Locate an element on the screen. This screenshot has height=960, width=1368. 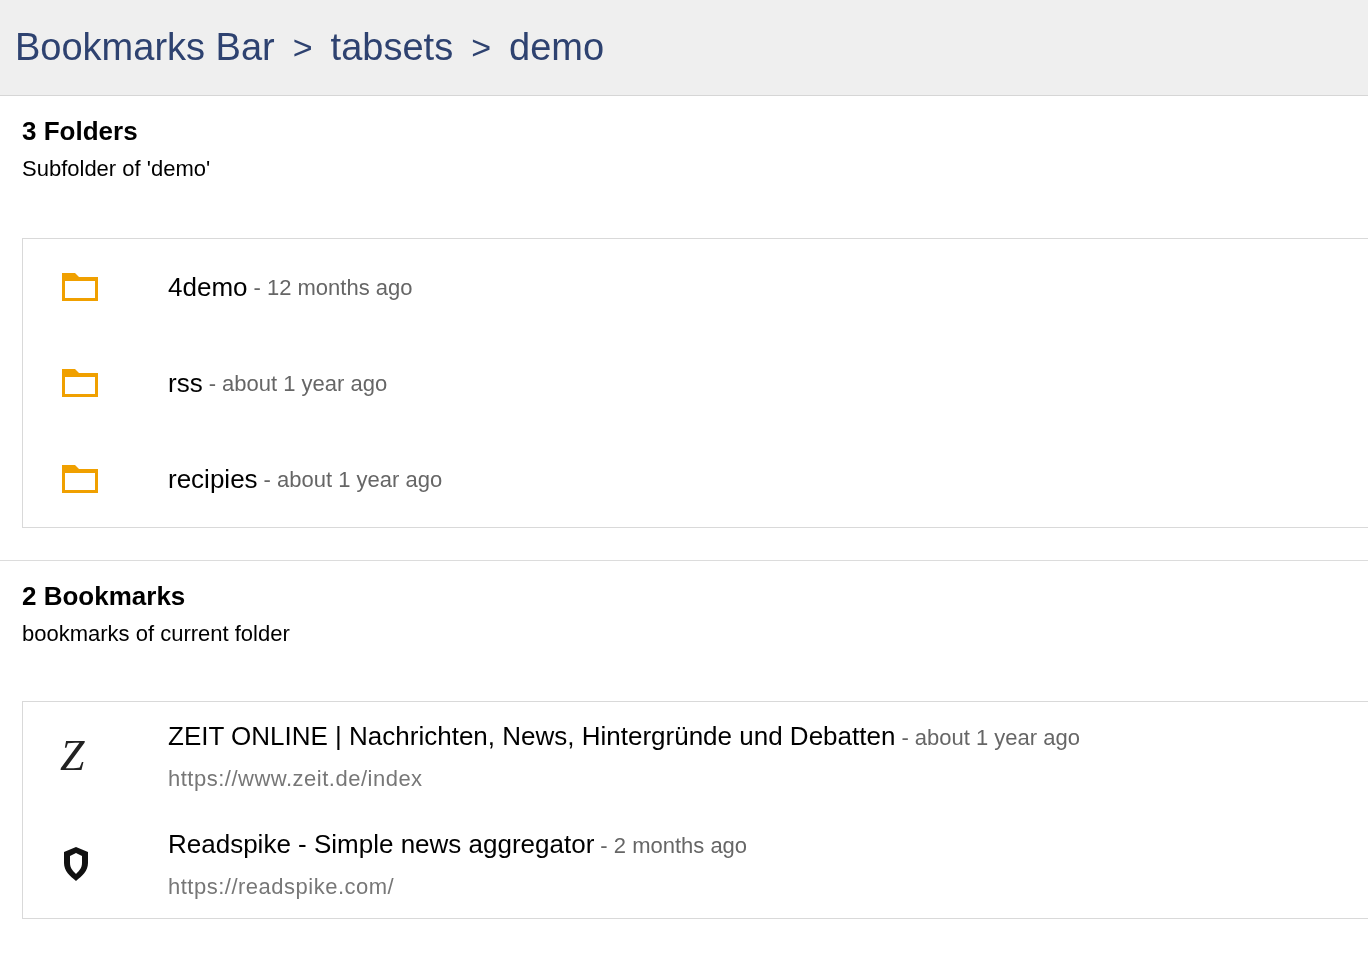
folder-name: rss is located at coordinates (185, 383).